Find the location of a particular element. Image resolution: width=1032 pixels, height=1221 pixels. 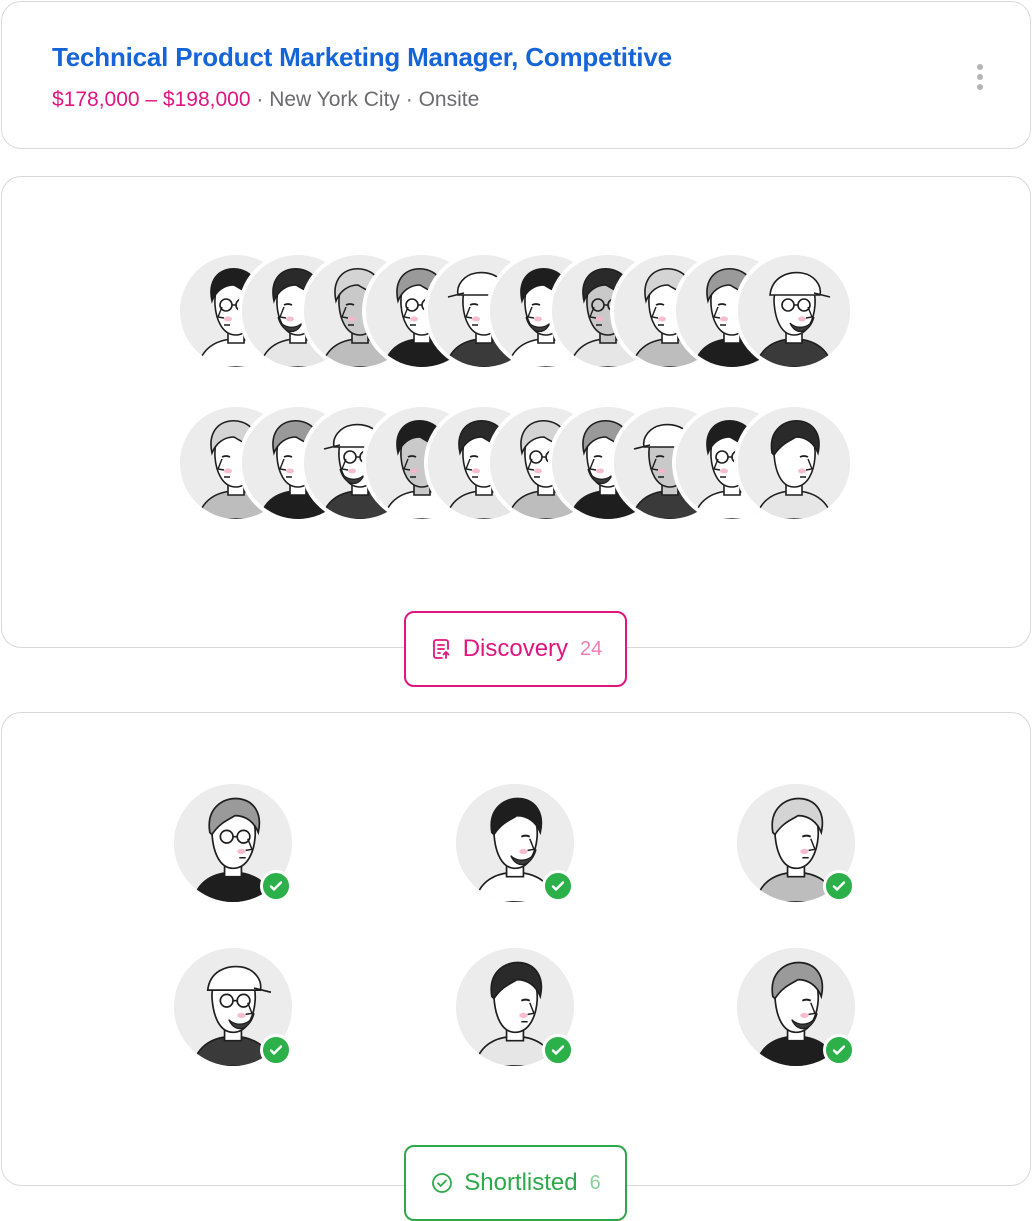

discovery-button: Discovery 24 is located at coordinates (515, 649).